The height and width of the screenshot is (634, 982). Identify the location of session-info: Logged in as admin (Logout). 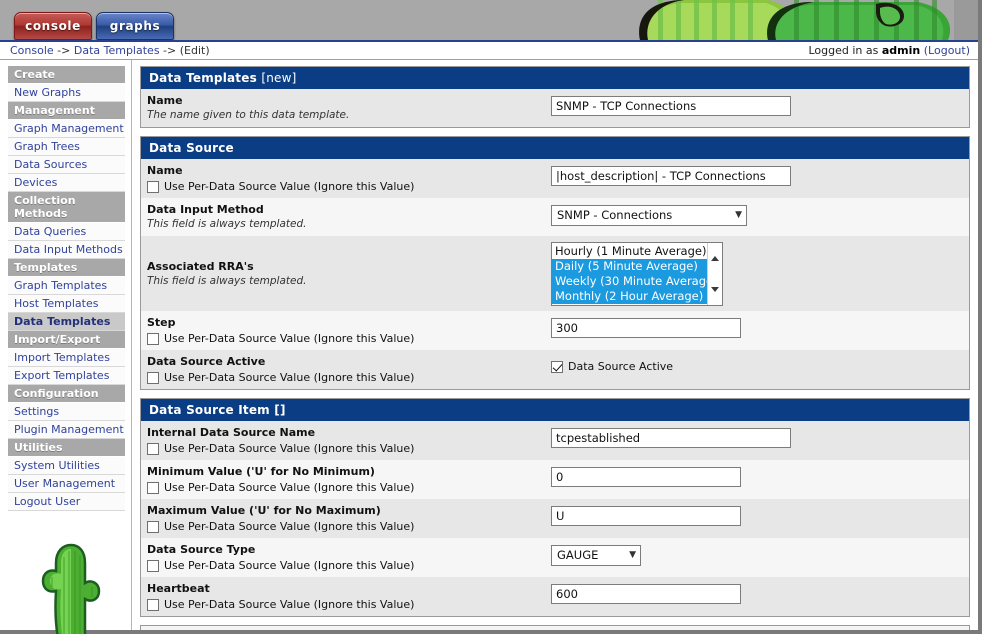
(890, 50).